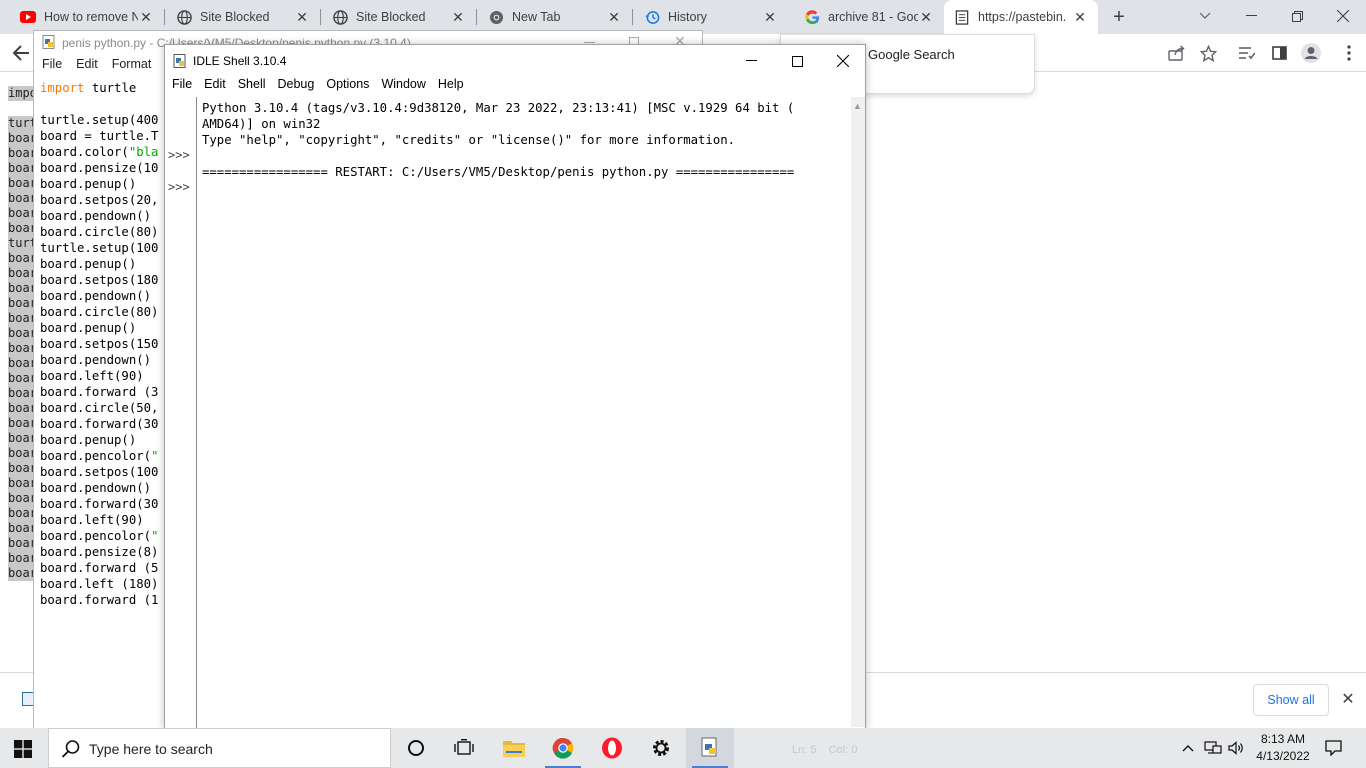 The height and width of the screenshot is (768, 1366). I want to click on editor-menu-edit: Edit, so click(87, 67).